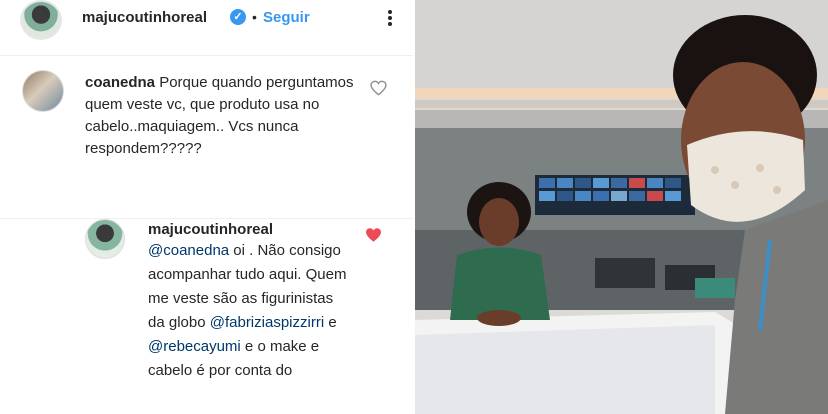 This screenshot has width=828, height=414. What do you see at coordinates (286, 17) in the screenshot?
I see `follow-button: Seguir` at bounding box center [286, 17].